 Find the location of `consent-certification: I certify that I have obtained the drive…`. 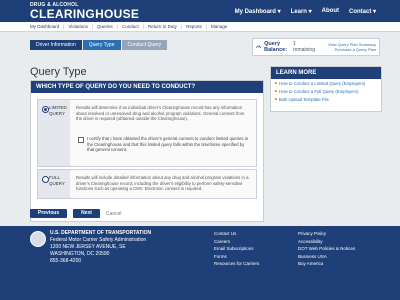

consent-certification: I certify that I have obtained the drive… is located at coordinates (164, 144).